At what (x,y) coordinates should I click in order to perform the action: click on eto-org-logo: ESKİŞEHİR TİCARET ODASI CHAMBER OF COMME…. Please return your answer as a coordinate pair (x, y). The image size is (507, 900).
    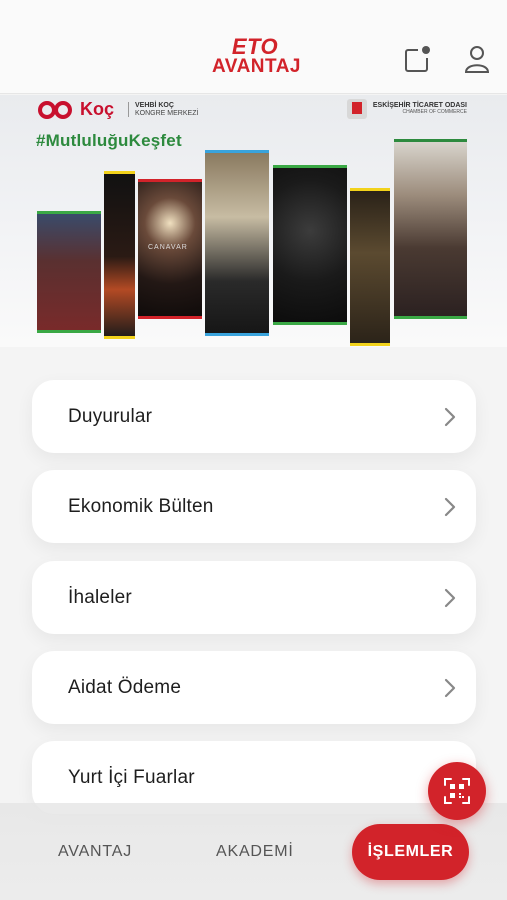
    Looking at the image, I should click on (406, 109).